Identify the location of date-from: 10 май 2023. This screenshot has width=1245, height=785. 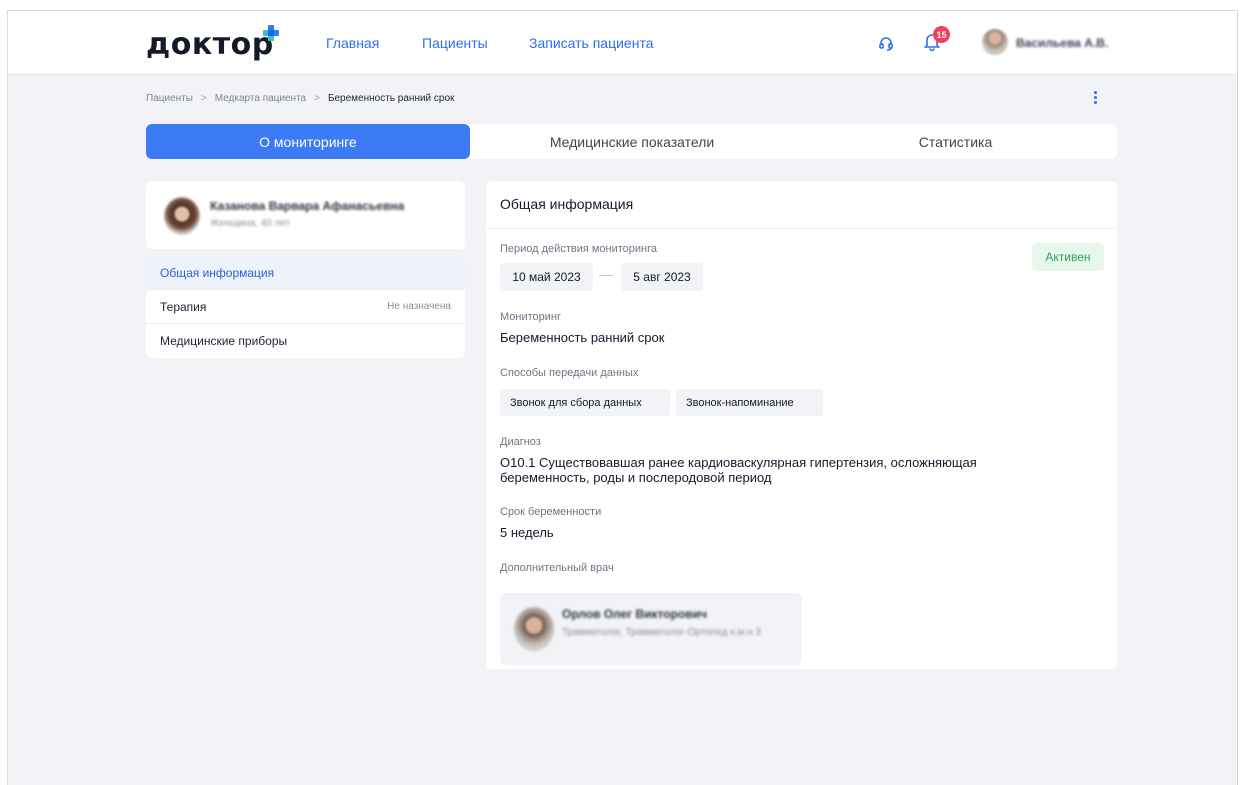
(546, 277).